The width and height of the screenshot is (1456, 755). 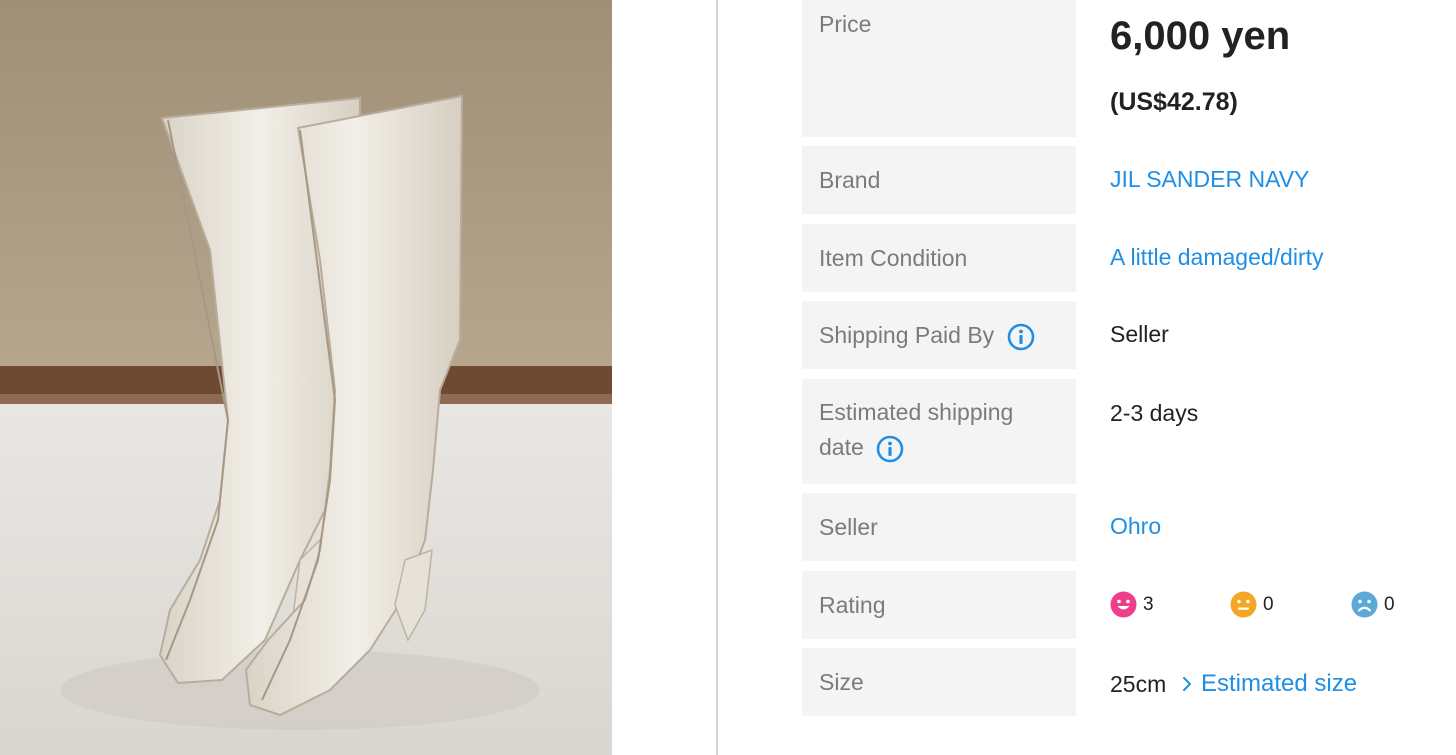 I want to click on rating-bad-count: 0, so click(x=1389, y=604).